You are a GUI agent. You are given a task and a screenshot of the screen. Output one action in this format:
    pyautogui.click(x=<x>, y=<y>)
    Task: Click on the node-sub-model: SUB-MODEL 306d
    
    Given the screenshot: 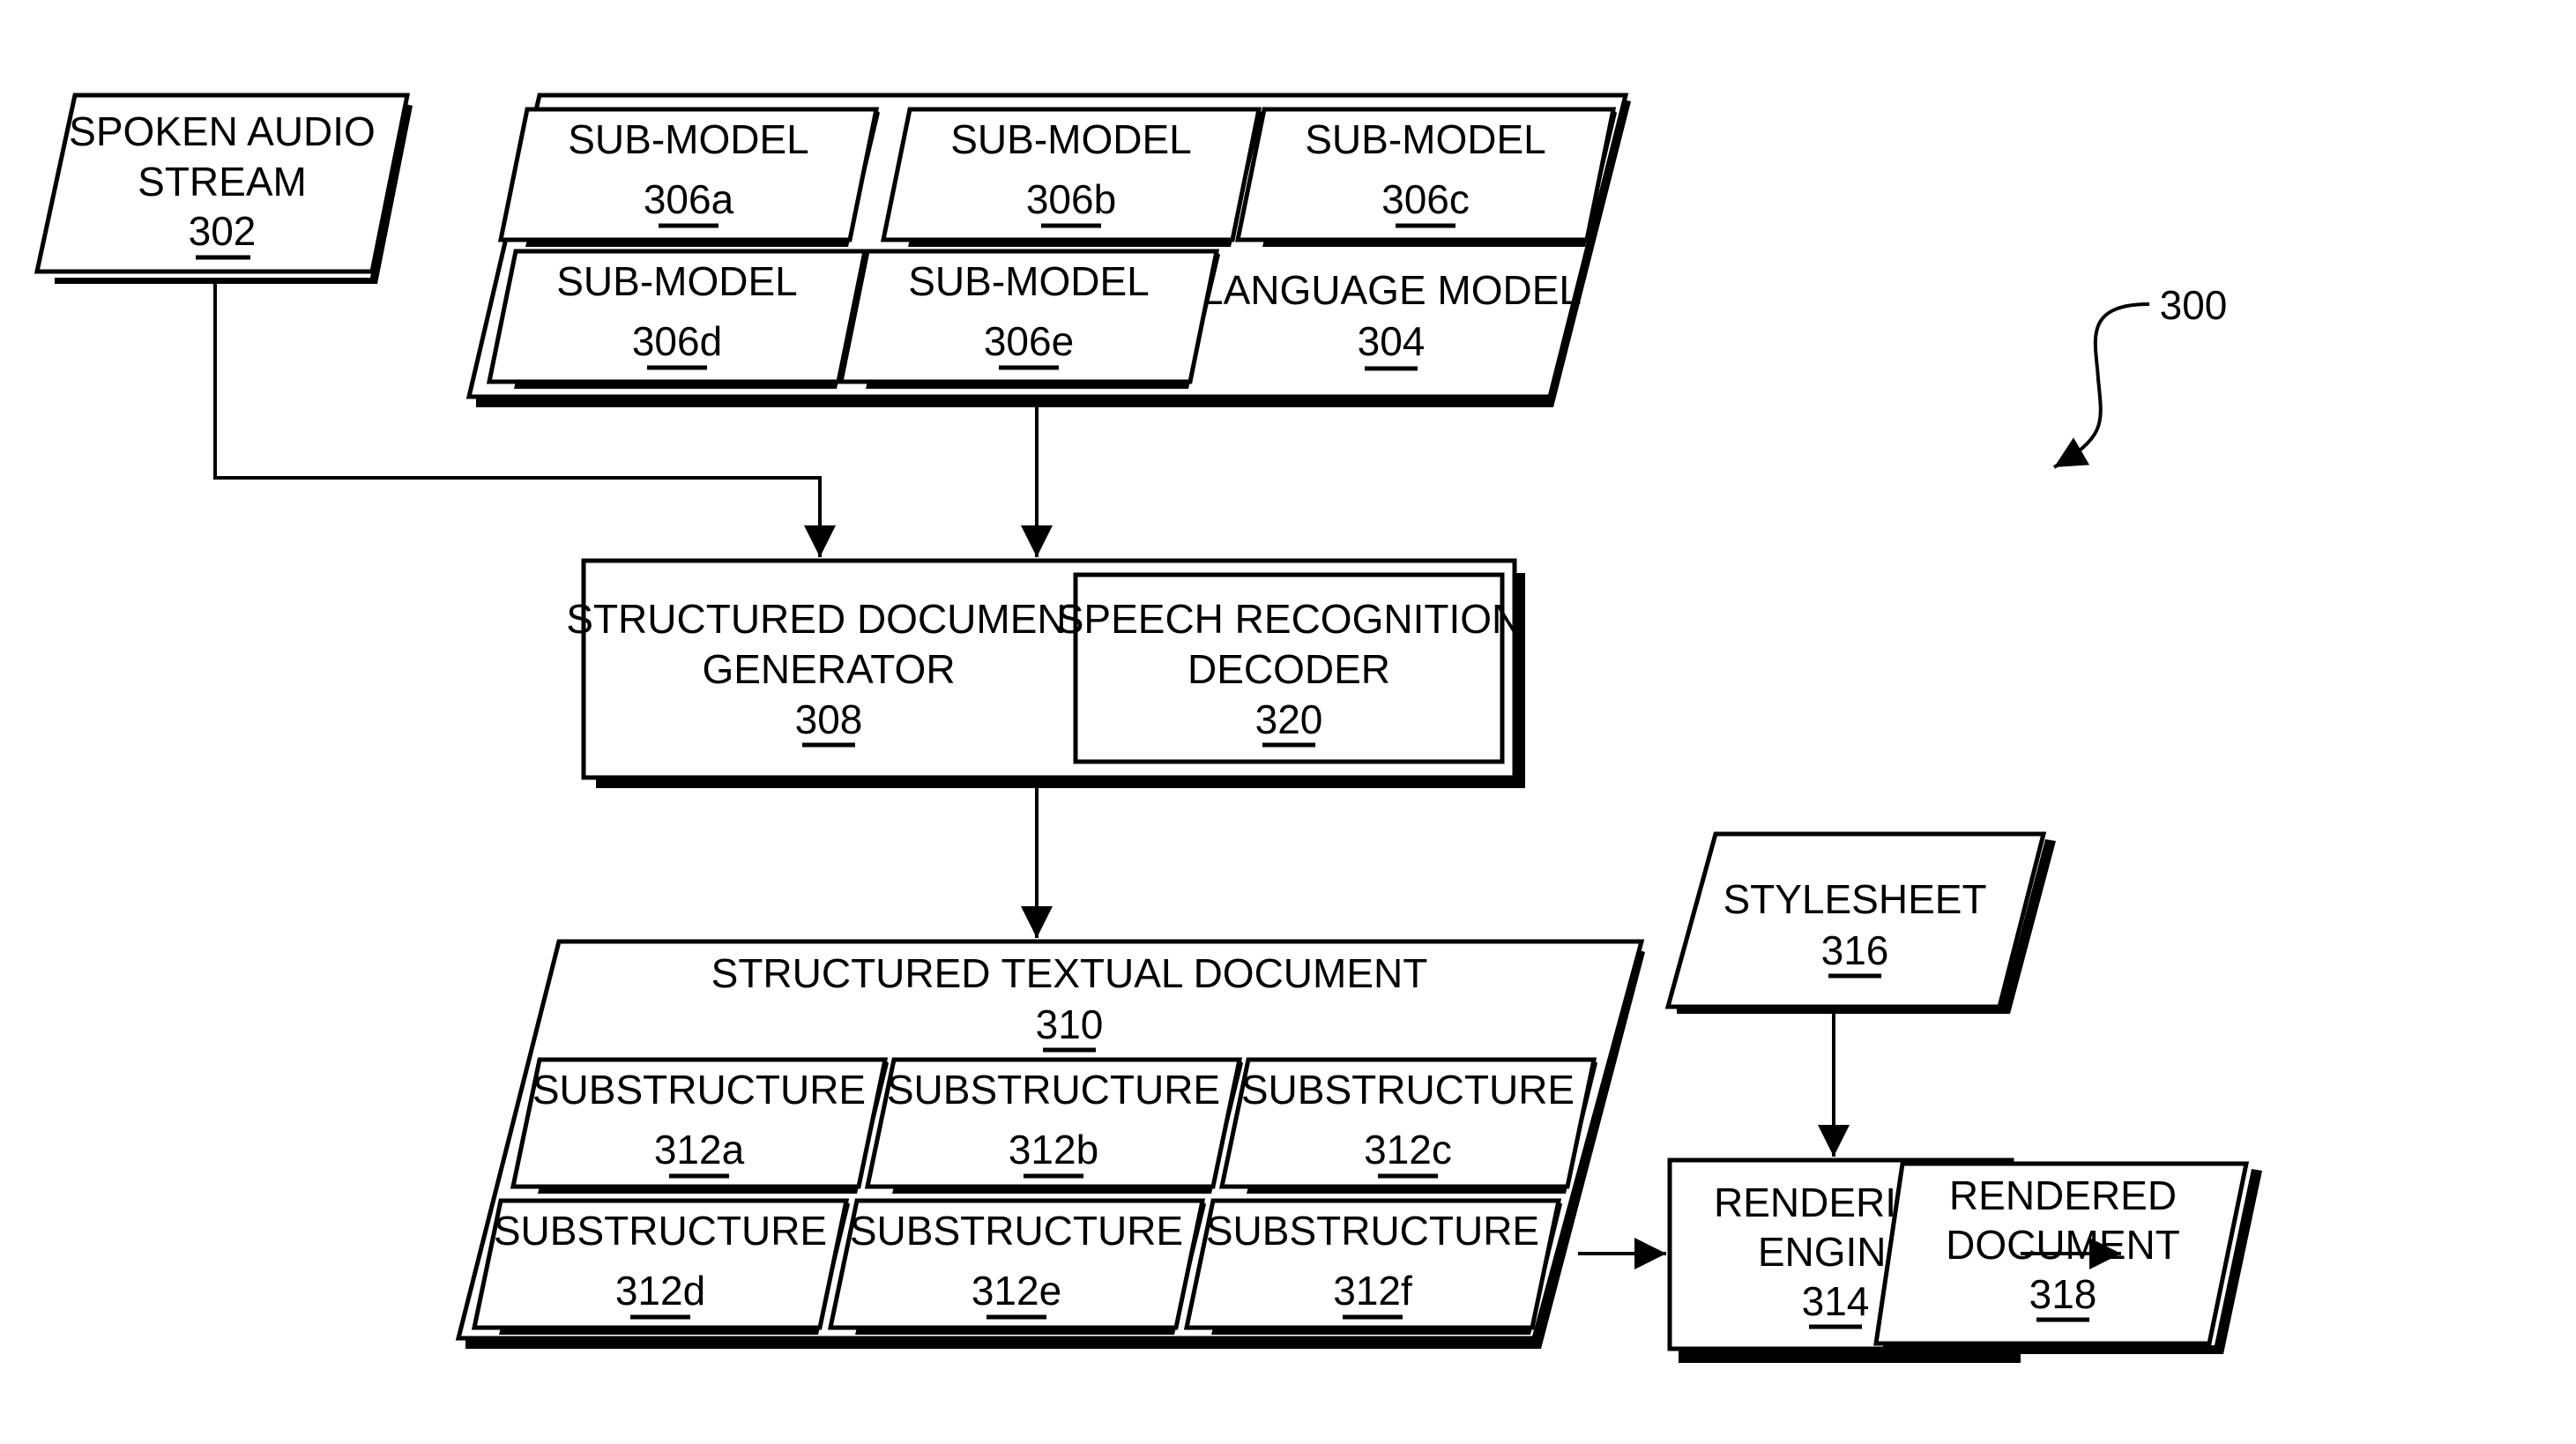 What is the action you would take?
    pyautogui.click(x=677, y=319)
    